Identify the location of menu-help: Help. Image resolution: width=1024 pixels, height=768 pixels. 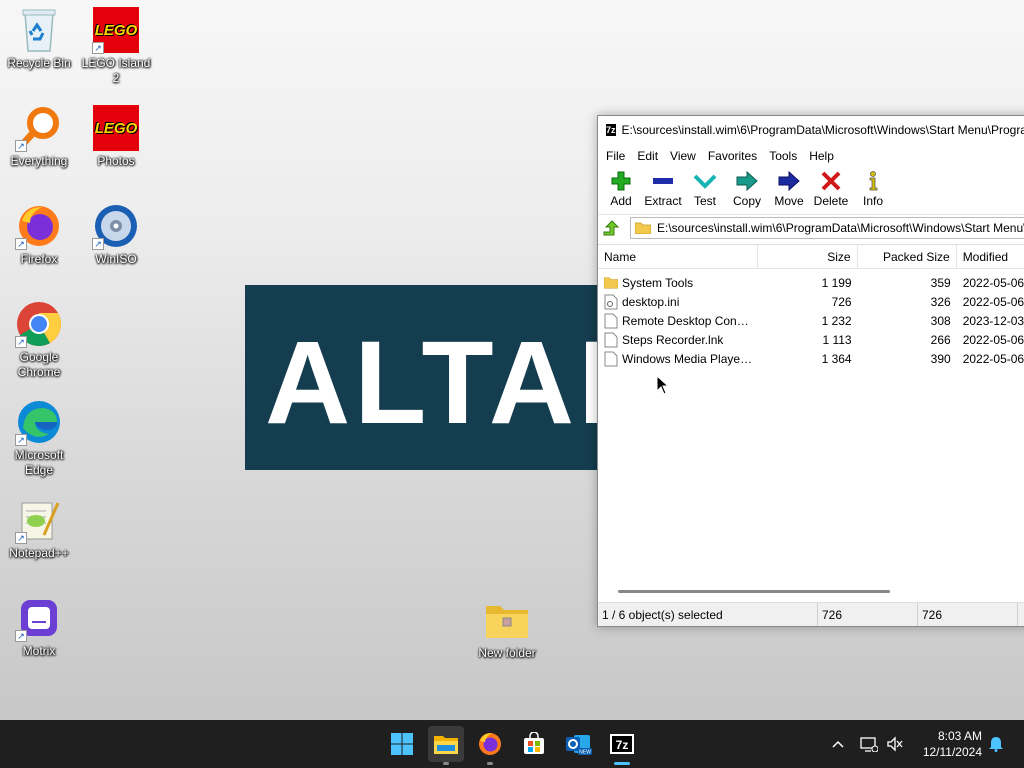
(821, 156).